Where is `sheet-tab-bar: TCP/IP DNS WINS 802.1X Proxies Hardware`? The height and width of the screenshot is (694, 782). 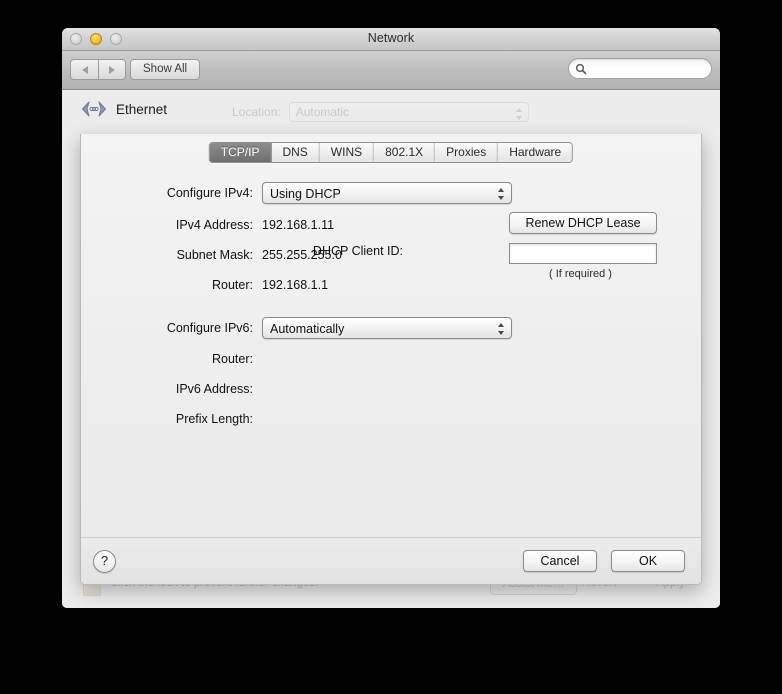
sheet-tab-bar: TCP/IP DNS WINS 802.1X Proxies Hardware is located at coordinates (391, 152).